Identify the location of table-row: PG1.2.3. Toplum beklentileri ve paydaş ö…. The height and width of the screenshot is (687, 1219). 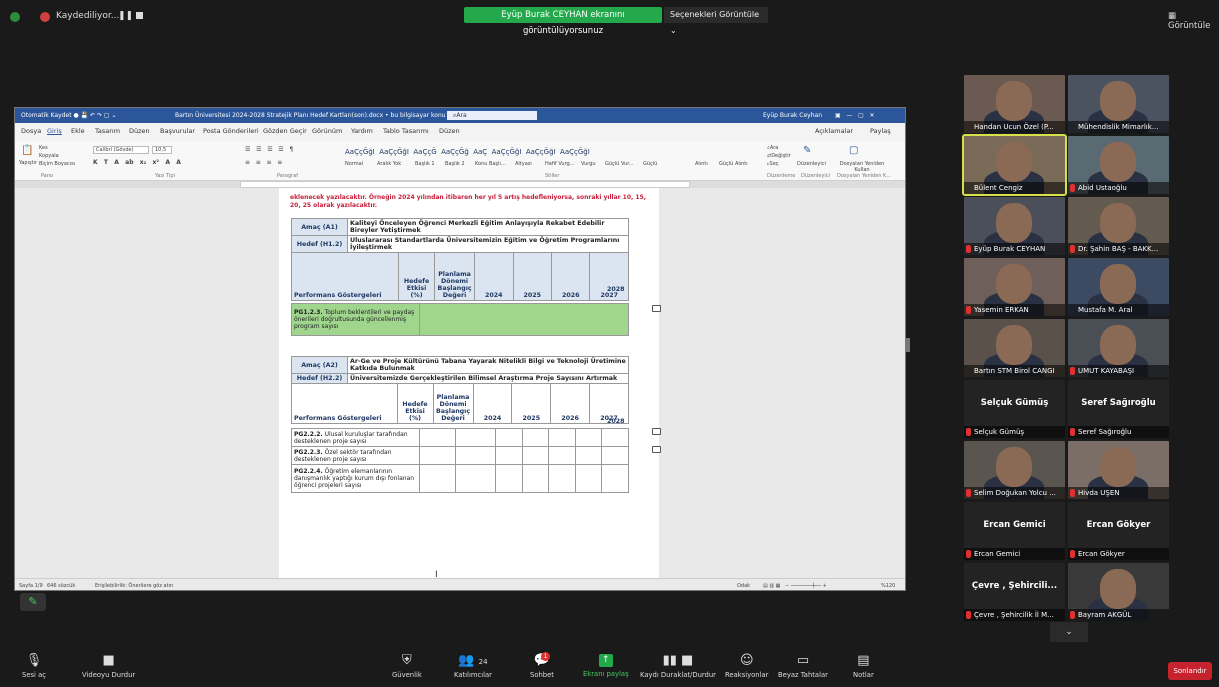
(460, 319).